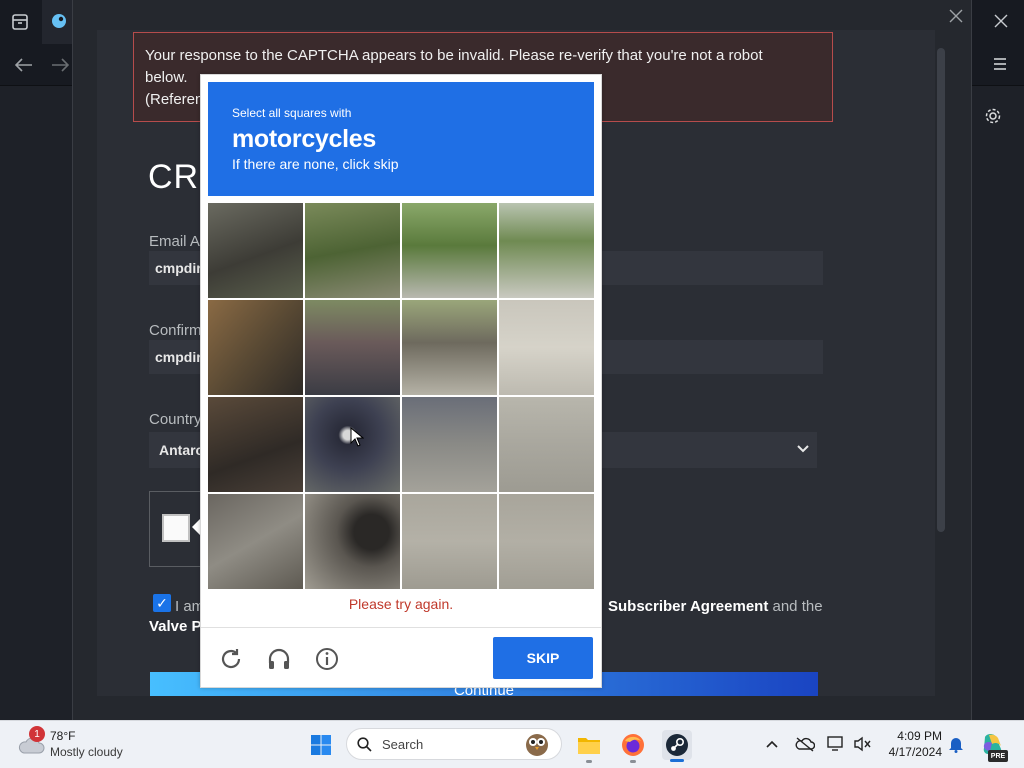 This screenshot has width=1024, height=768. I want to click on dialog-close-icon, so click(956, 16).